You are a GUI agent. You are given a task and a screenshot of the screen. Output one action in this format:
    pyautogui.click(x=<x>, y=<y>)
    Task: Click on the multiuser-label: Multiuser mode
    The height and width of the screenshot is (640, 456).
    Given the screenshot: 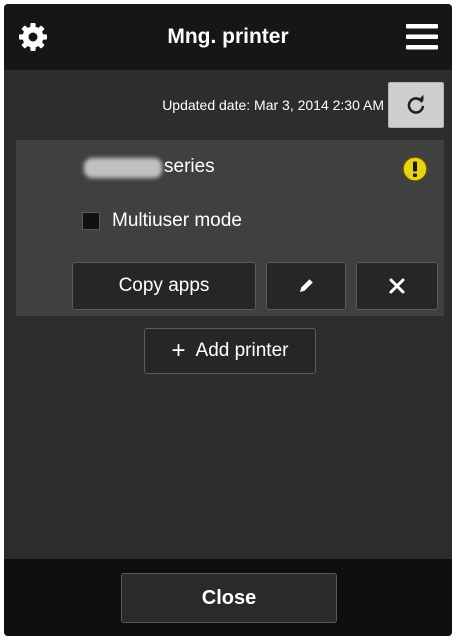 What is the action you would take?
    pyautogui.click(x=177, y=221)
    